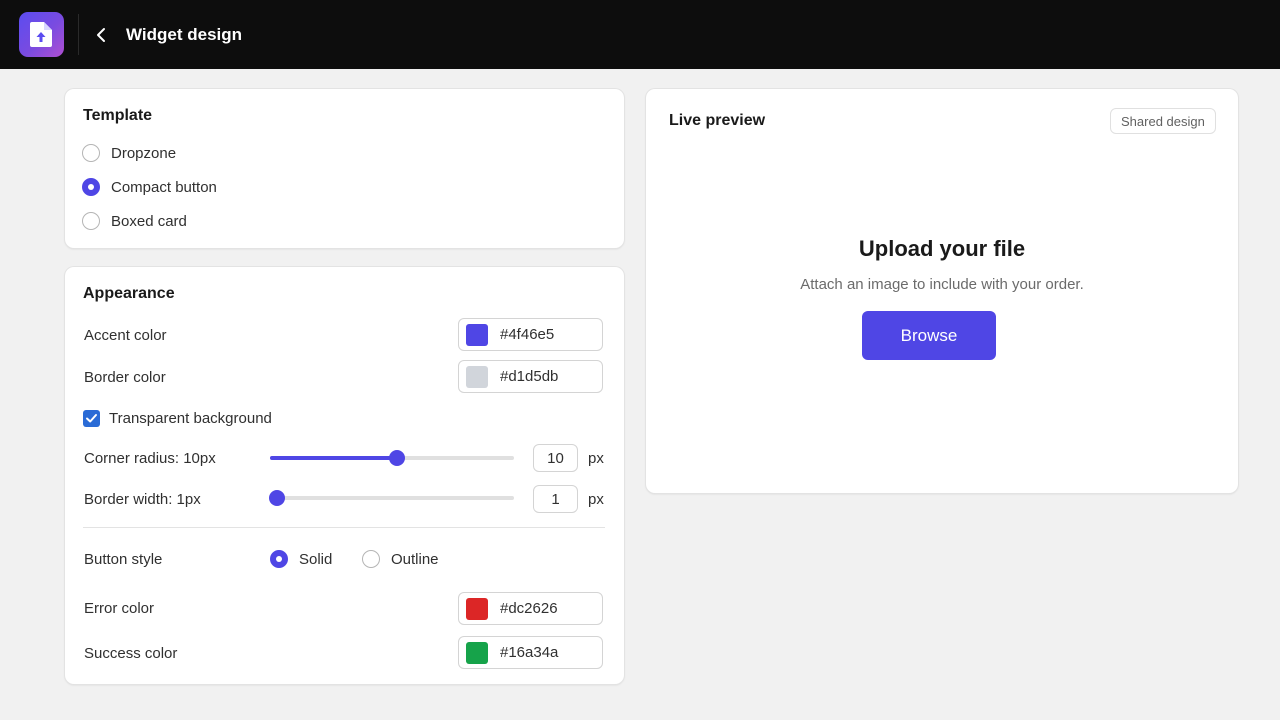  Describe the element at coordinates (190, 418) in the screenshot. I see `transparent-background-label: Transparent background` at that location.